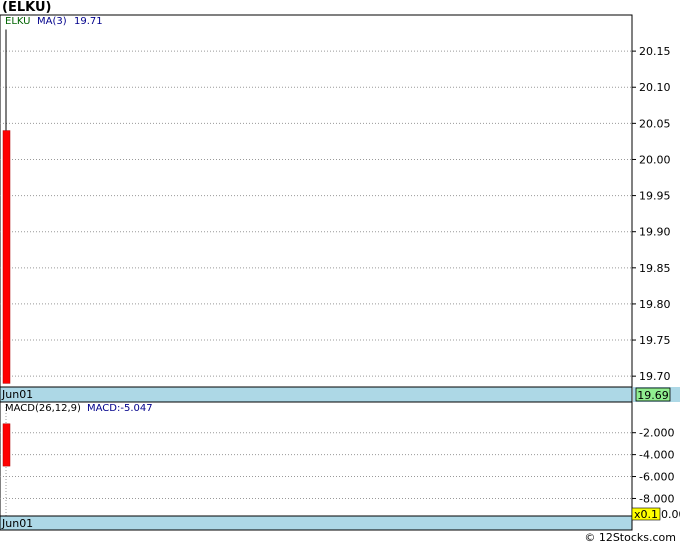 The height and width of the screenshot is (546, 680). What do you see at coordinates (656, 498) in the screenshot?
I see `macd-tick-label: -8.000` at bounding box center [656, 498].